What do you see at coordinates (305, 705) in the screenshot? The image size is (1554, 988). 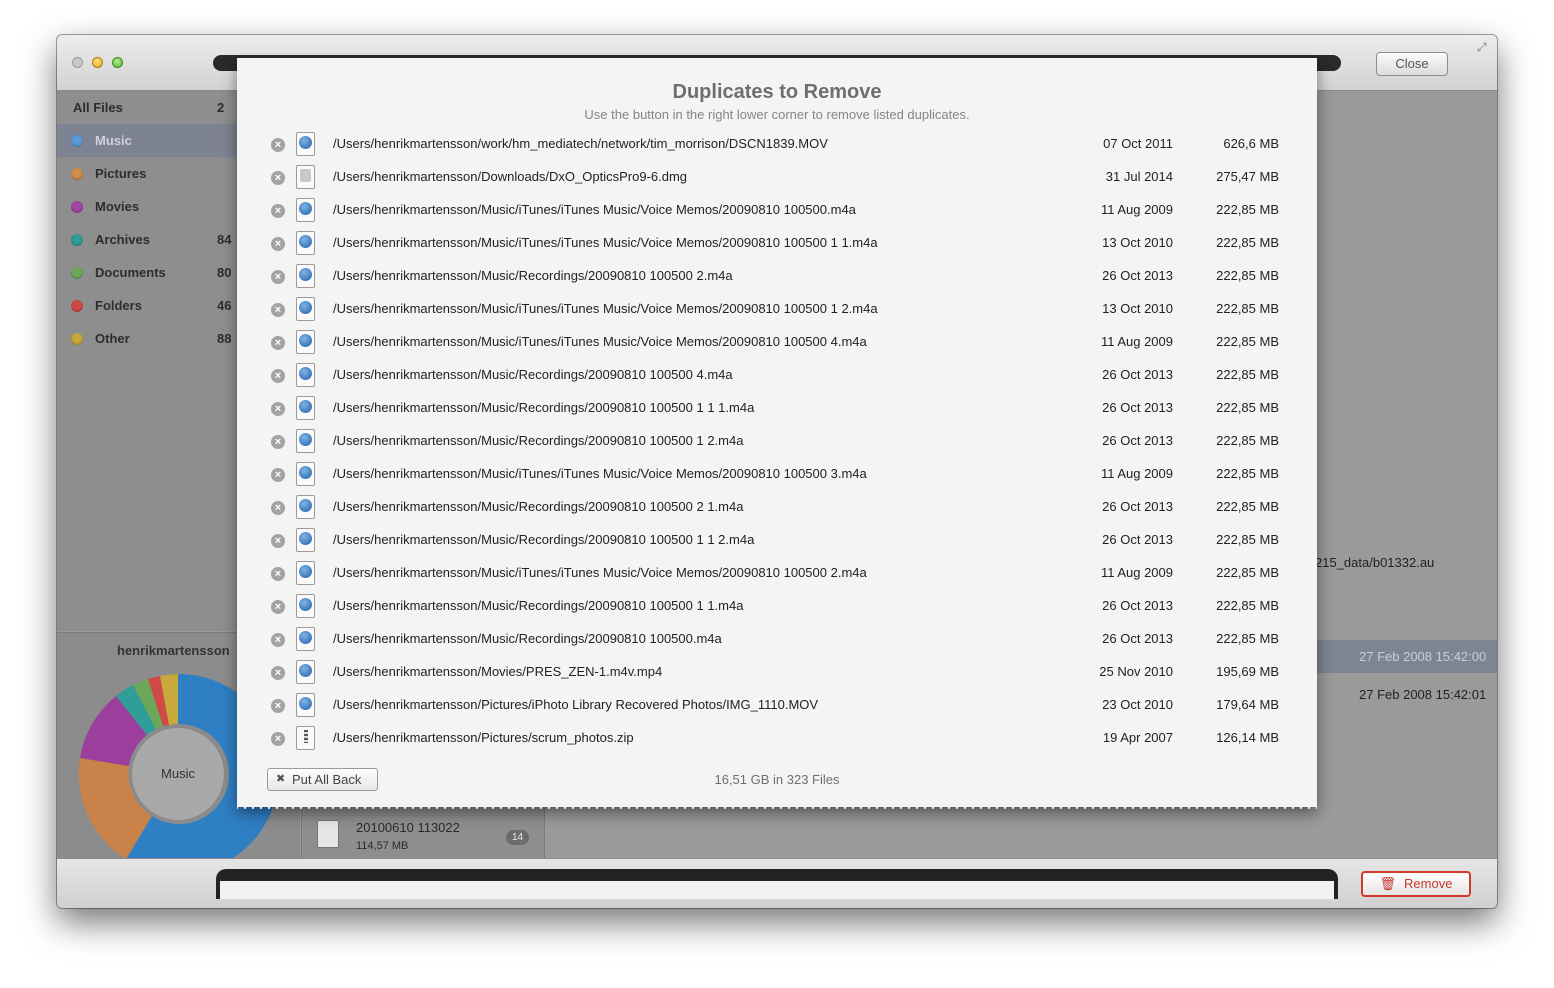 I see `mov-file-icon` at bounding box center [305, 705].